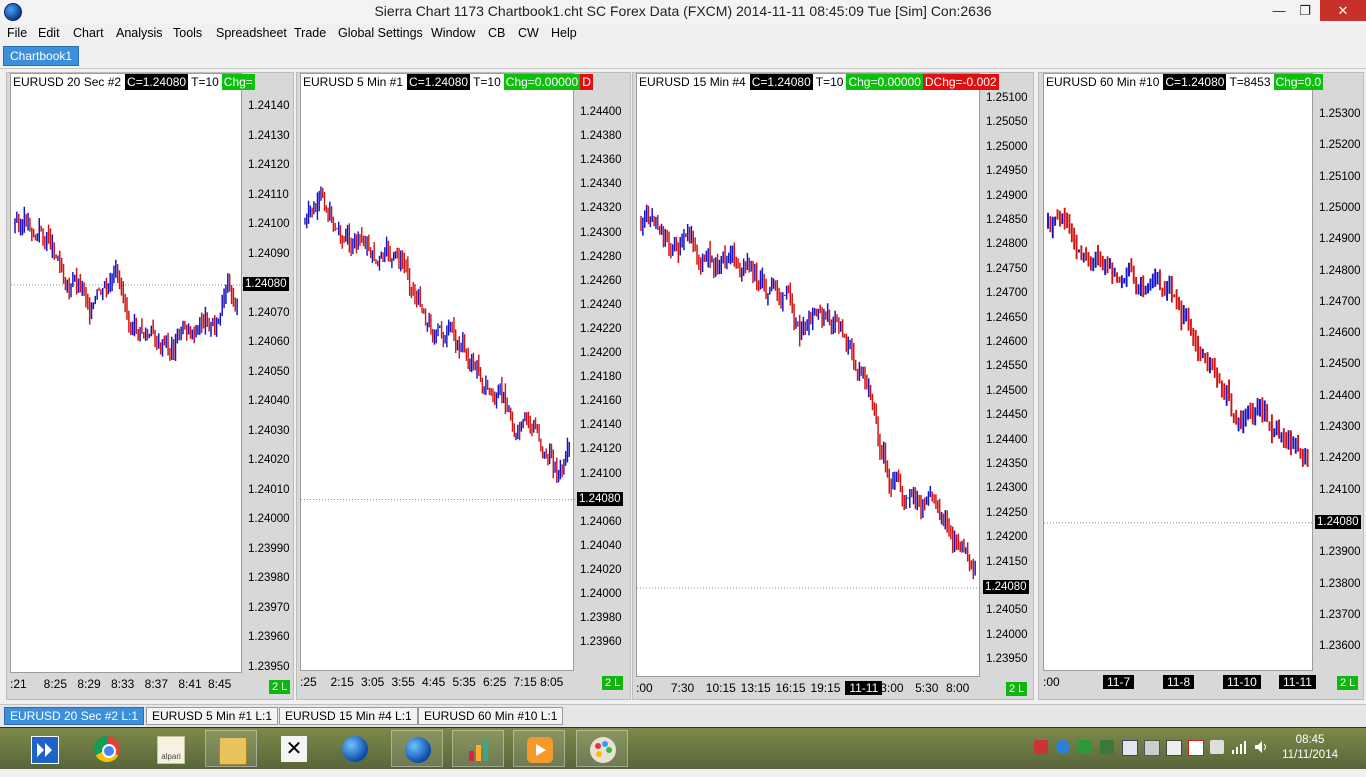 The height and width of the screenshot is (777, 1366). What do you see at coordinates (1239, 747) in the screenshot?
I see `tray-signal-icon` at bounding box center [1239, 747].